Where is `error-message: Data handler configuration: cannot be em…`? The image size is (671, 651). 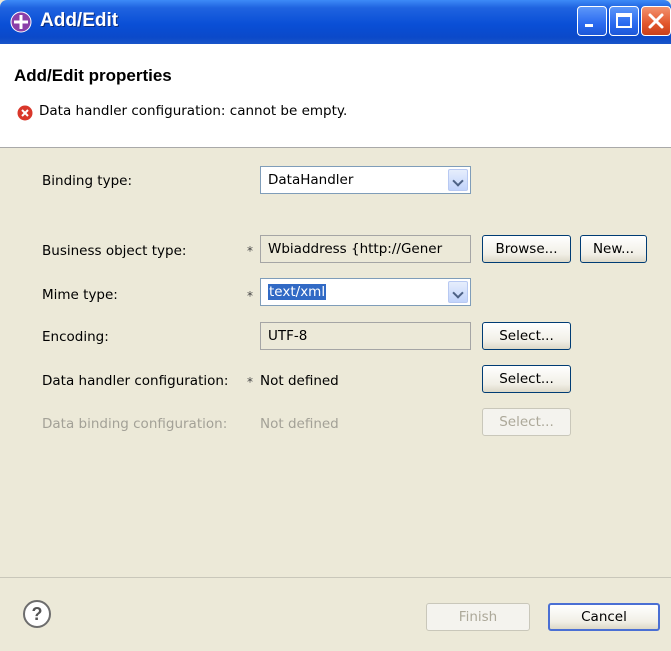
error-message: Data handler configuration: cannot be em… is located at coordinates (193, 111).